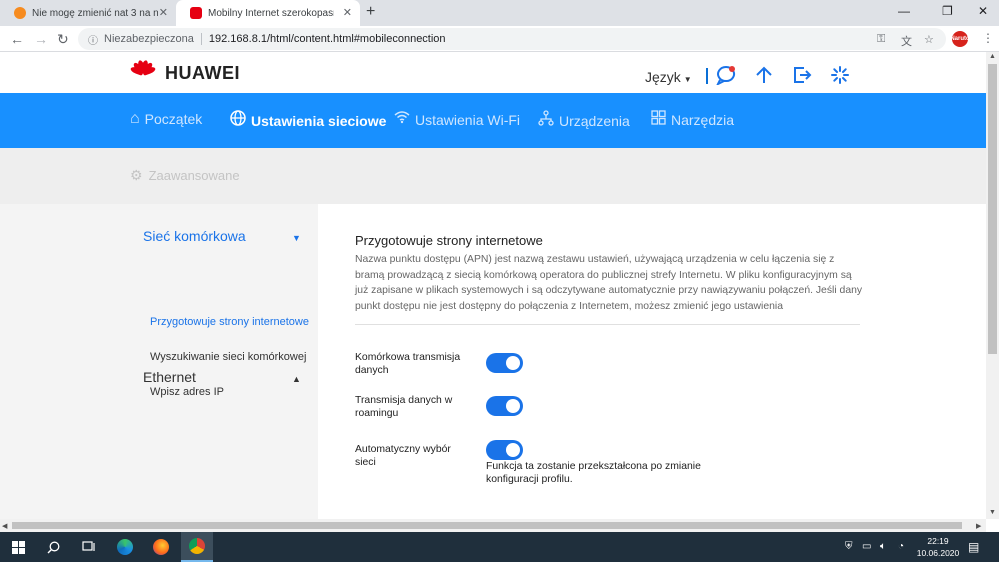 The height and width of the screenshot is (562, 999). What do you see at coordinates (992, 209) in the screenshot?
I see `vertical-scroll-thumb` at bounding box center [992, 209].